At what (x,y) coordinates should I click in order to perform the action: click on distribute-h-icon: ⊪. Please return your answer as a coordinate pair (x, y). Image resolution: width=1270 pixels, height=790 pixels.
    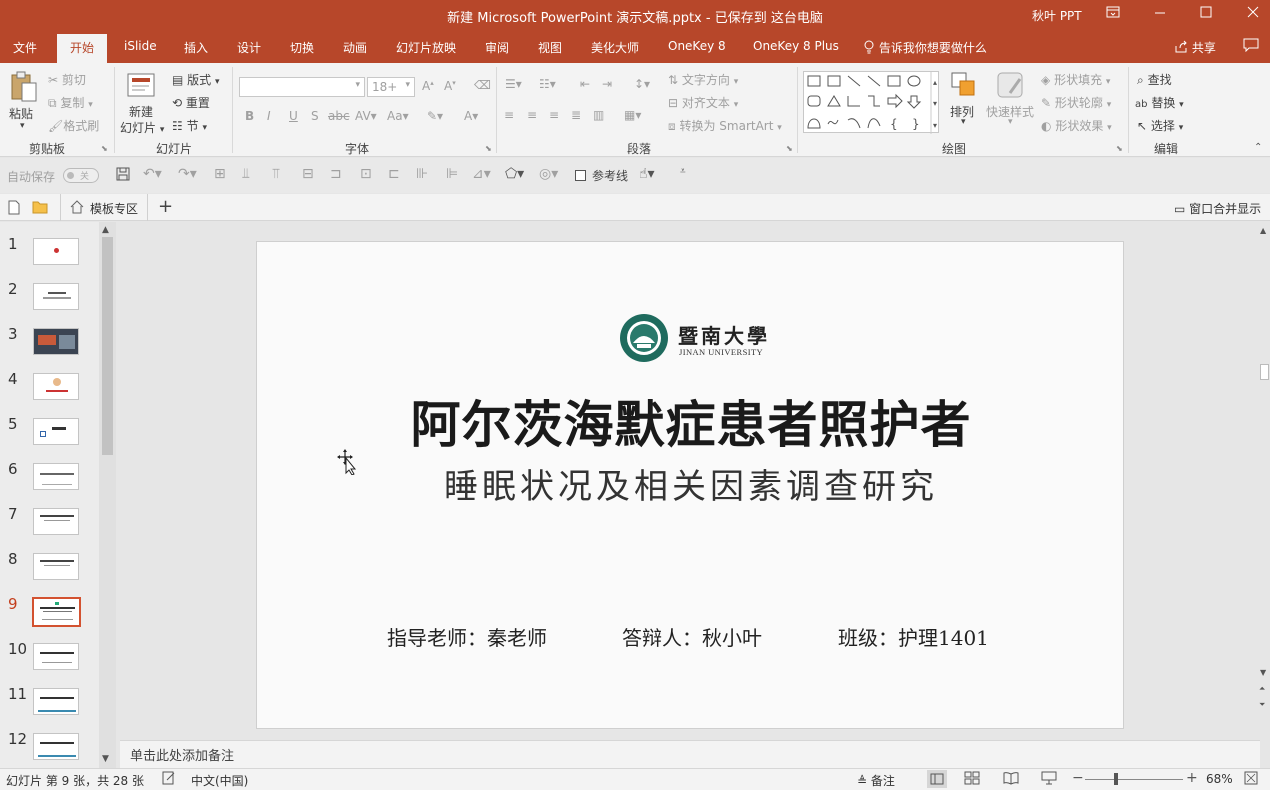
    Looking at the image, I should click on (422, 174).